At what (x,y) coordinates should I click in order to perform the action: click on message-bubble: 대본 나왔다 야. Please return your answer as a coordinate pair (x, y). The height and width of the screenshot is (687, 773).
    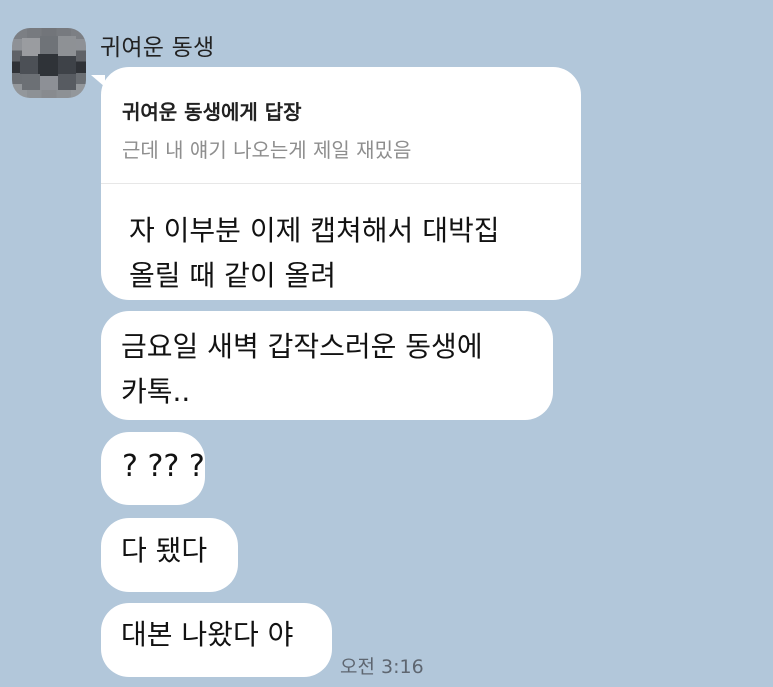
    Looking at the image, I should click on (216, 640).